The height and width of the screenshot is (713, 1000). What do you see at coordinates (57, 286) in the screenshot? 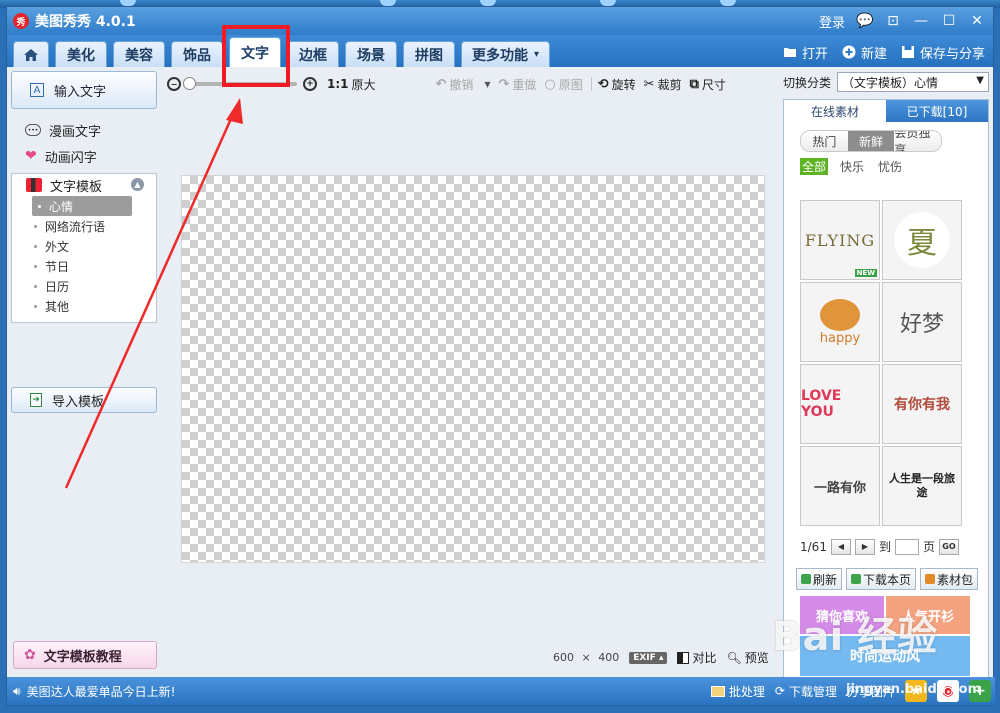
I see `template-item-label: 日历` at bounding box center [57, 286].